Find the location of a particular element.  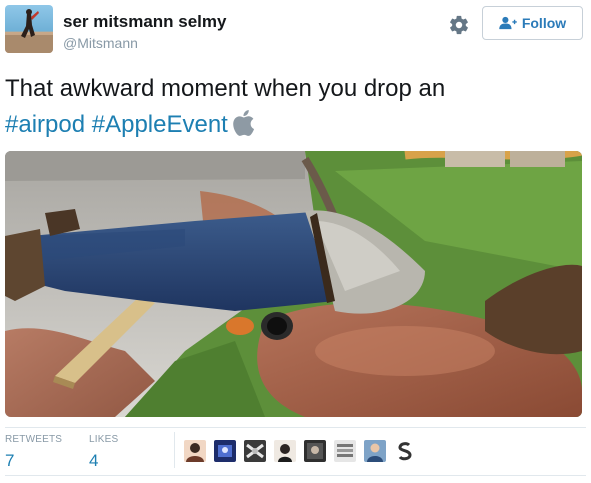

likers-row is located at coordinates (304, 451).